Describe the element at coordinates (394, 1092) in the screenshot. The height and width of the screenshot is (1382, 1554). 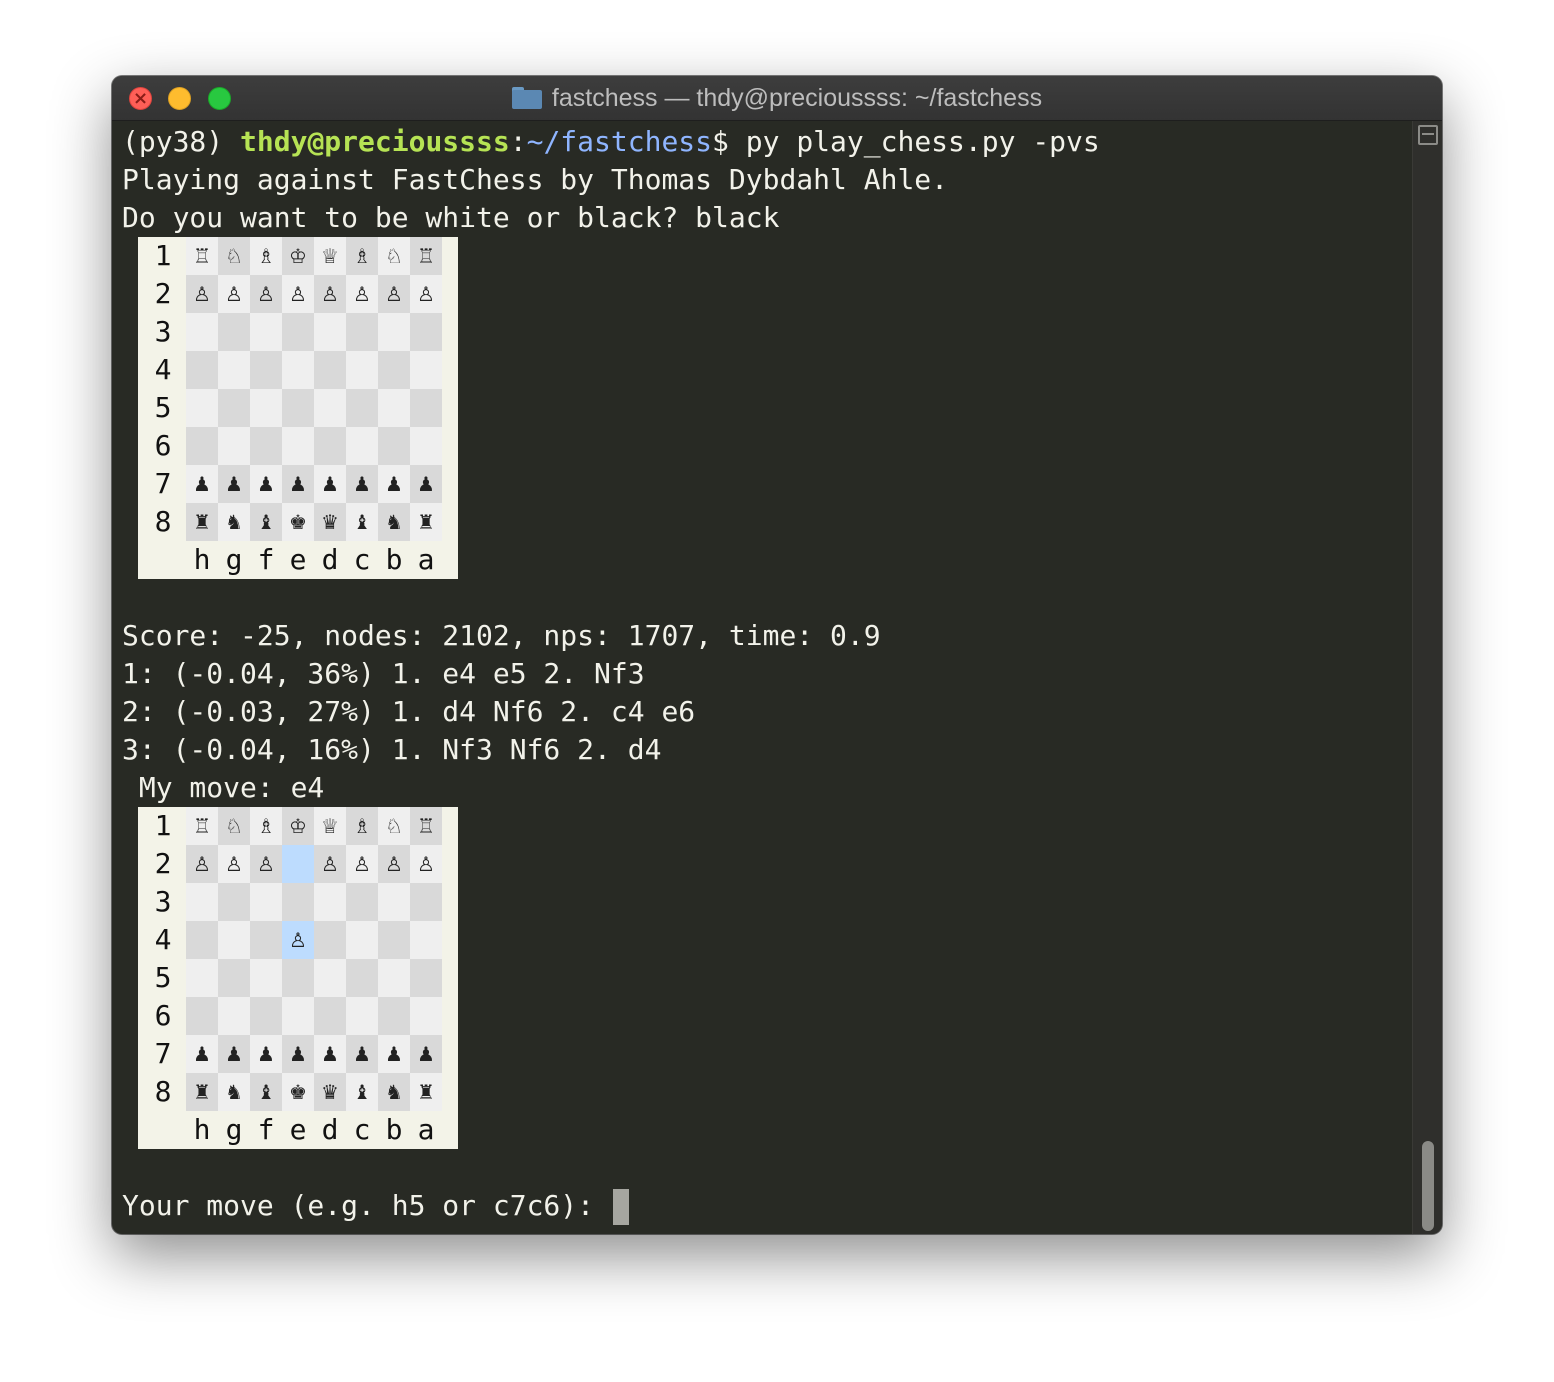
I see `square-b8: ♞` at that location.